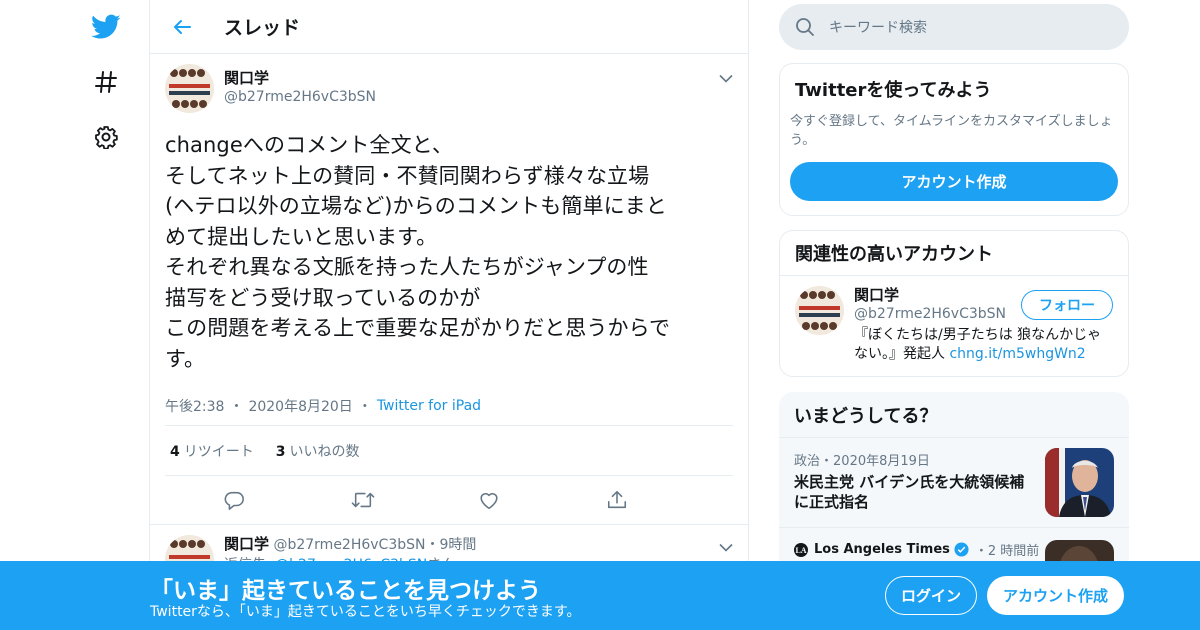 The image size is (1200, 630). Describe the element at coordinates (894, 254) in the screenshot. I see `related-accounts-title: 関連性の高いアカウント` at that location.